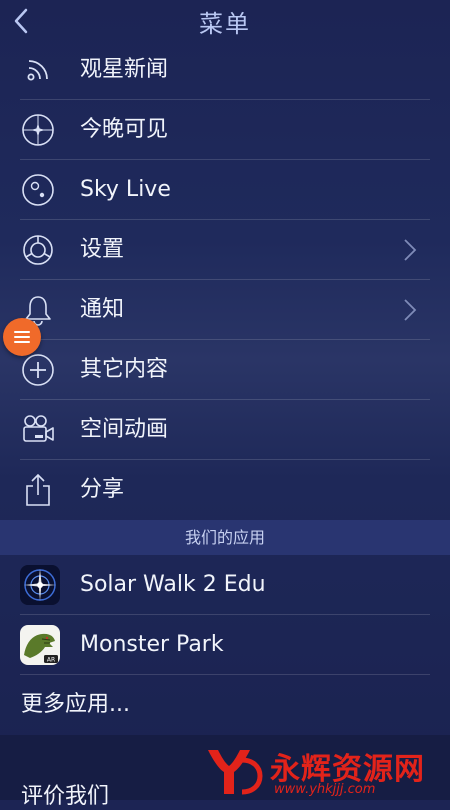 This screenshot has width=450, height=810. I want to click on page-title: 菜单, so click(225, 24).